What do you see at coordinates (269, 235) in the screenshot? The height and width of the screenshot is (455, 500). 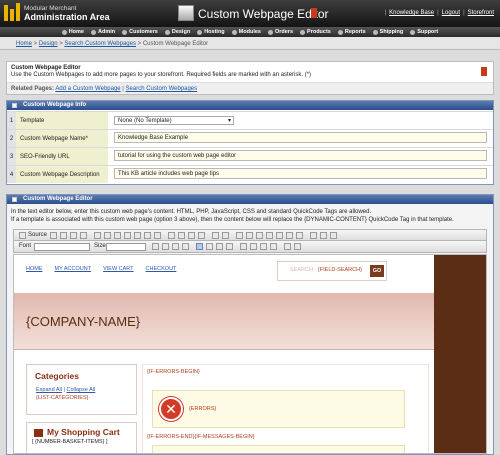 I see `horizontal-rule-icon` at bounding box center [269, 235].